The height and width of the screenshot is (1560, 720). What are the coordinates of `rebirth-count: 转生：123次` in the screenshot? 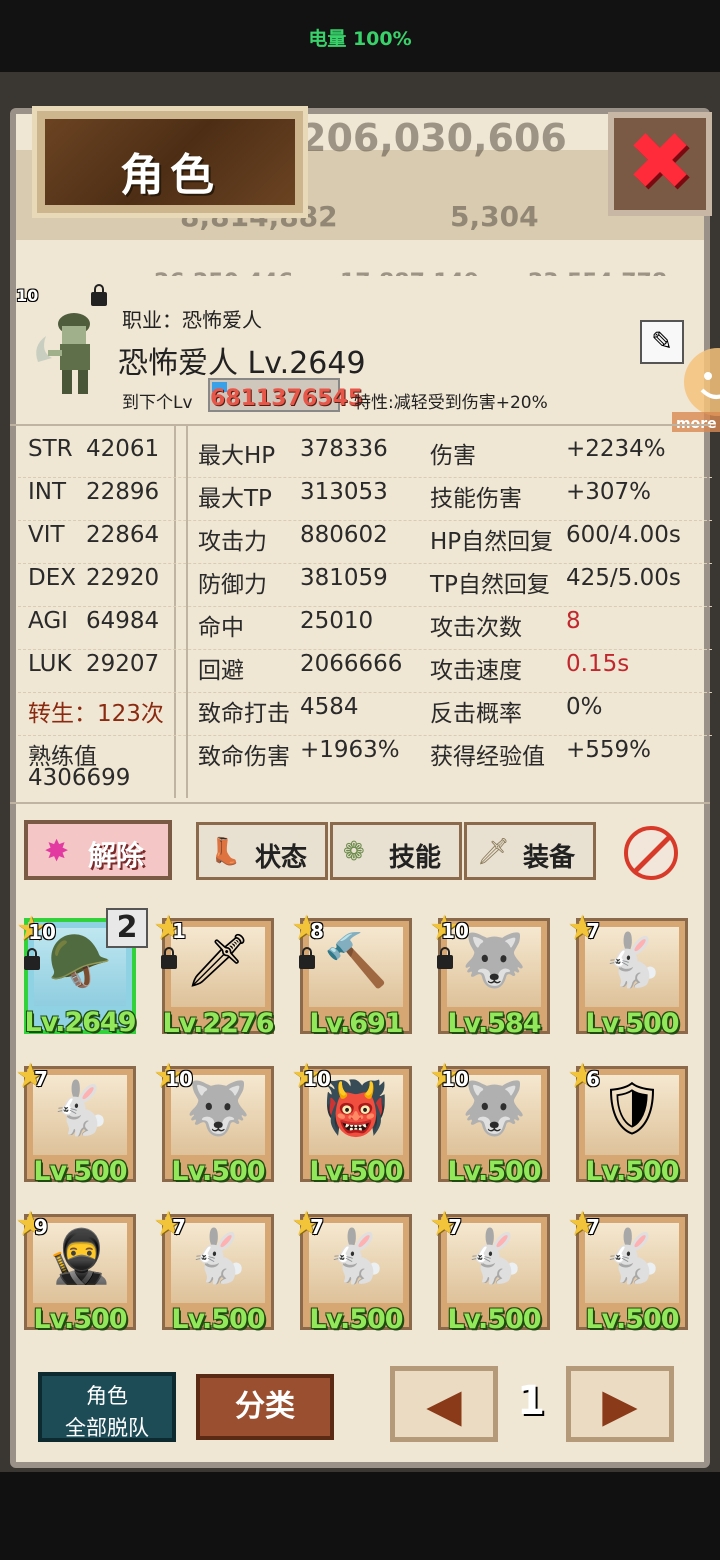 It's located at (96, 714).